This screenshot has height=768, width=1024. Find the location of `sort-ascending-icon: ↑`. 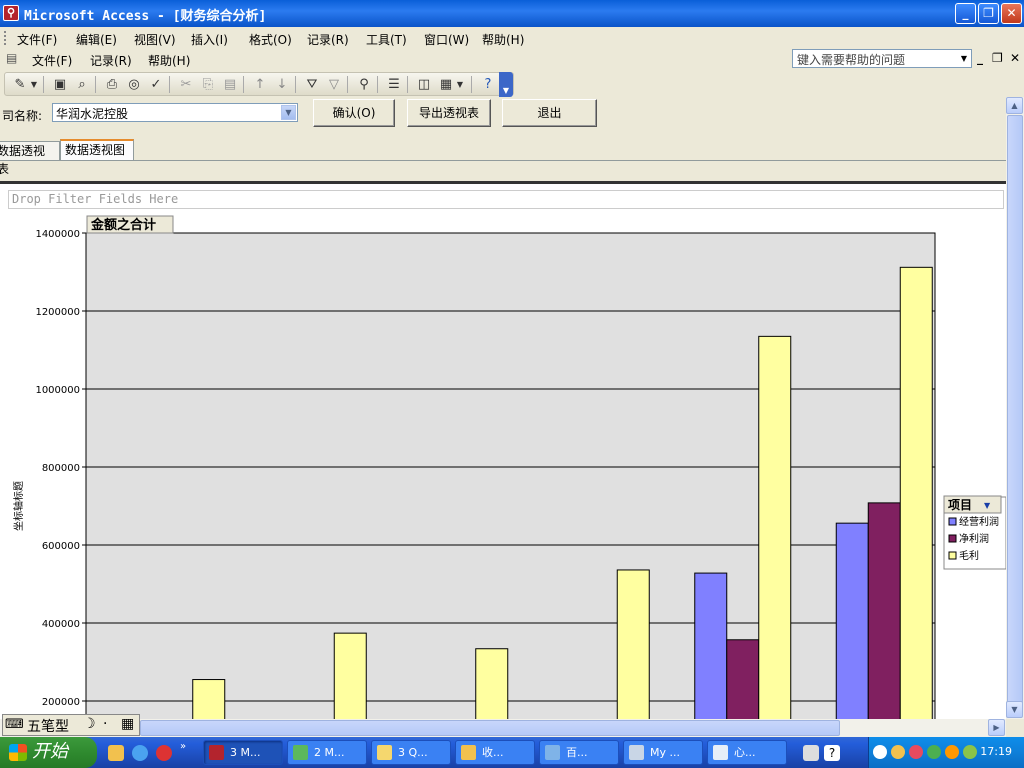

sort-ascending-icon: ↑ is located at coordinates (260, 84).